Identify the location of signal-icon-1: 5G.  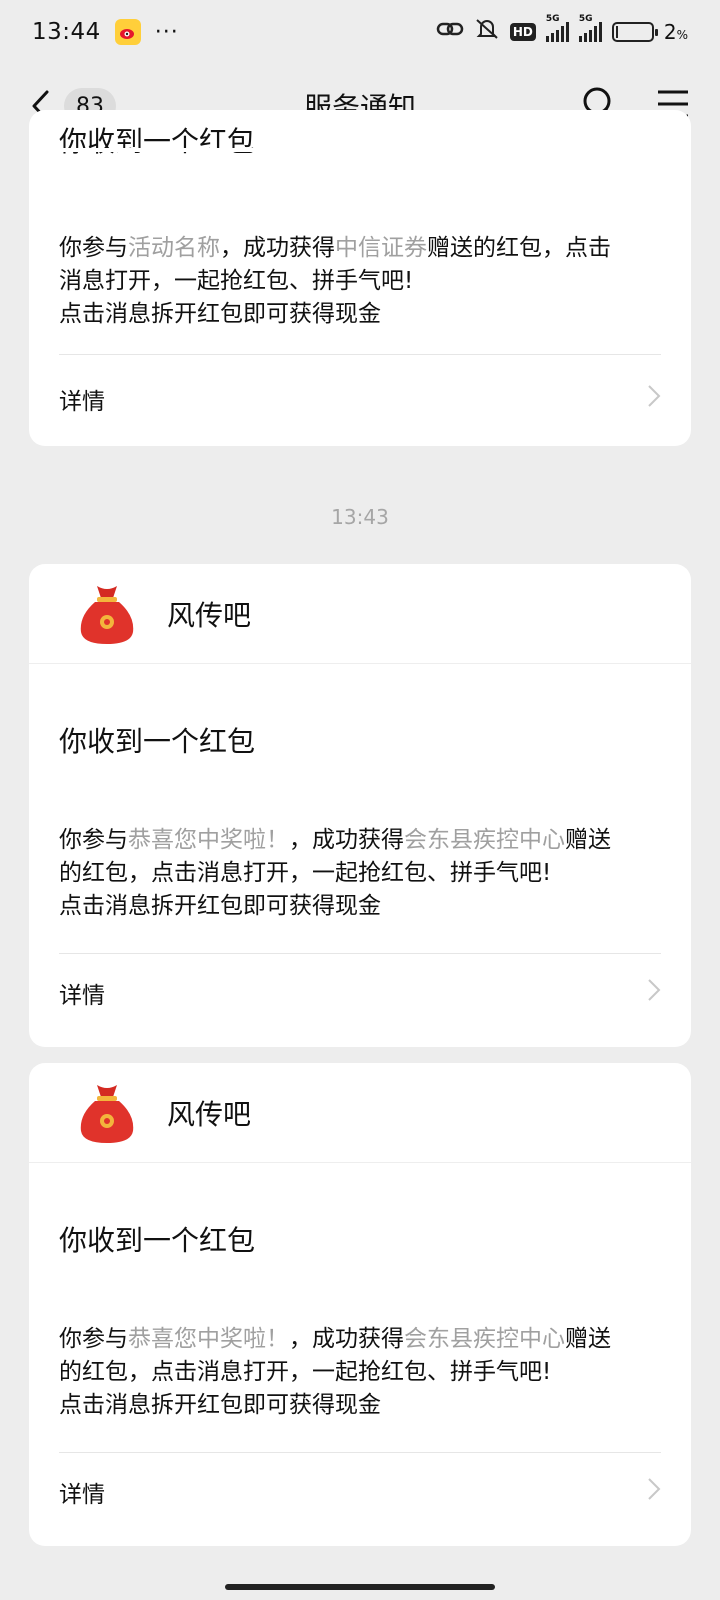
(557, 28).